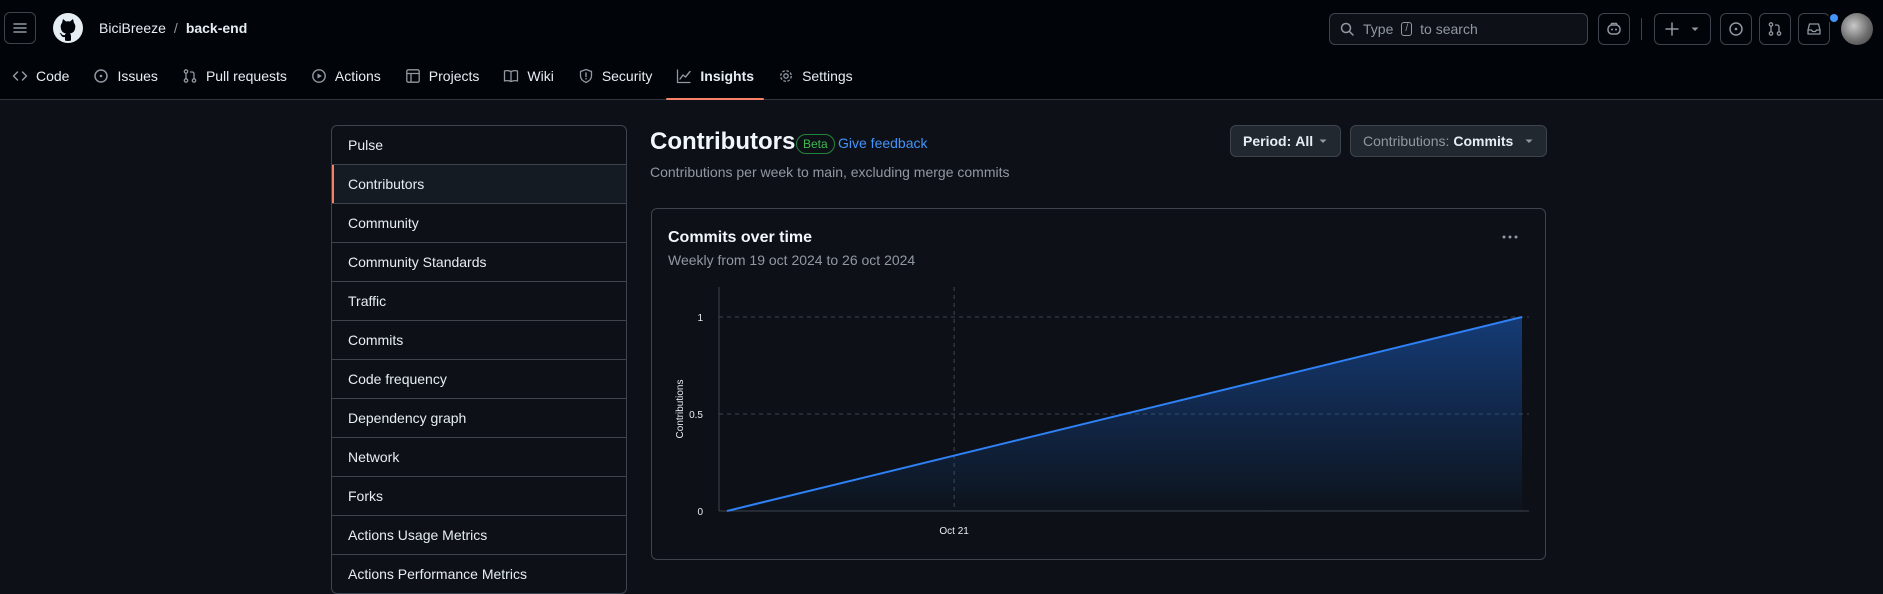 This screenshot has height=594, width=1883. What do you see at coordinates (357, 76) in the screenshot?
I see `tab-label: Actions` at bounding box center [357, 76].